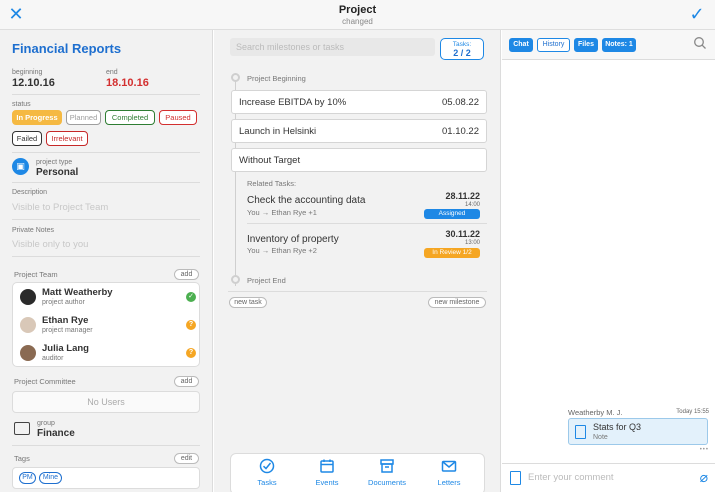 Image resolution: width=715 pixels, height=492 pixels. I want to click on tasks-counter-value: 2 / 2, so click(462, 53).